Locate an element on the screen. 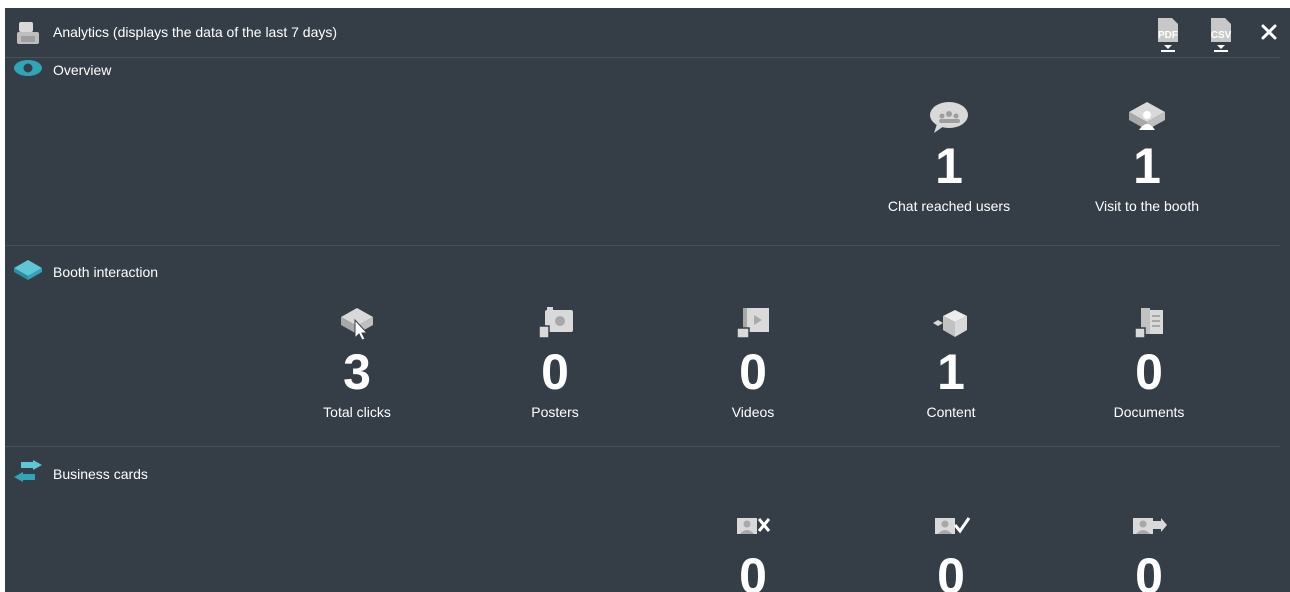 This screenshot has width=1290, height=592. stat-documents: 0 Documents is located at coordinates (1149, 363).